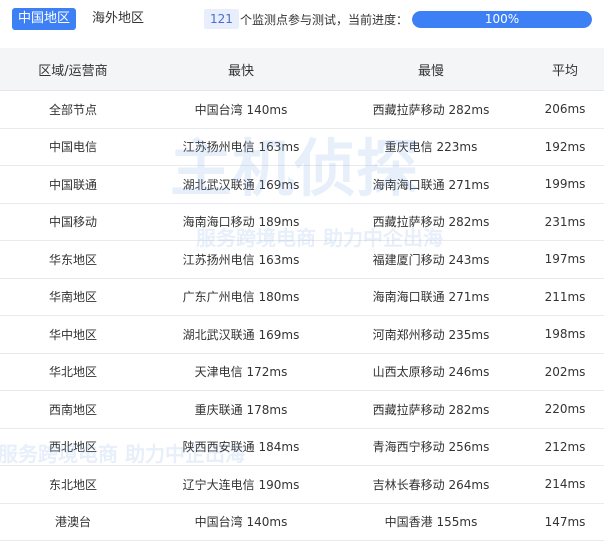 Image resolution: width=604 pixels, height=541 pixels. I want to click on tab-overseas-region: 海外地区, so click(118, 19).